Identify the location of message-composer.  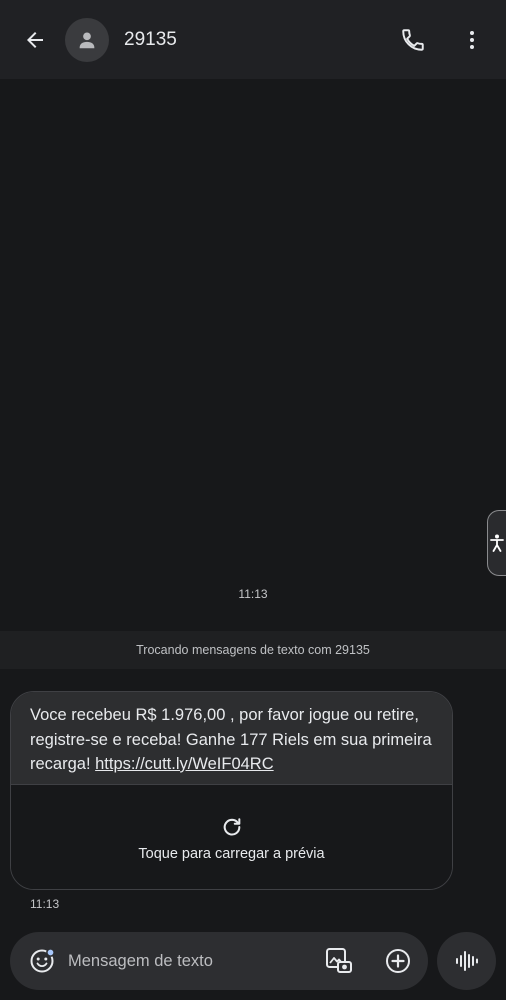
(219, 961).